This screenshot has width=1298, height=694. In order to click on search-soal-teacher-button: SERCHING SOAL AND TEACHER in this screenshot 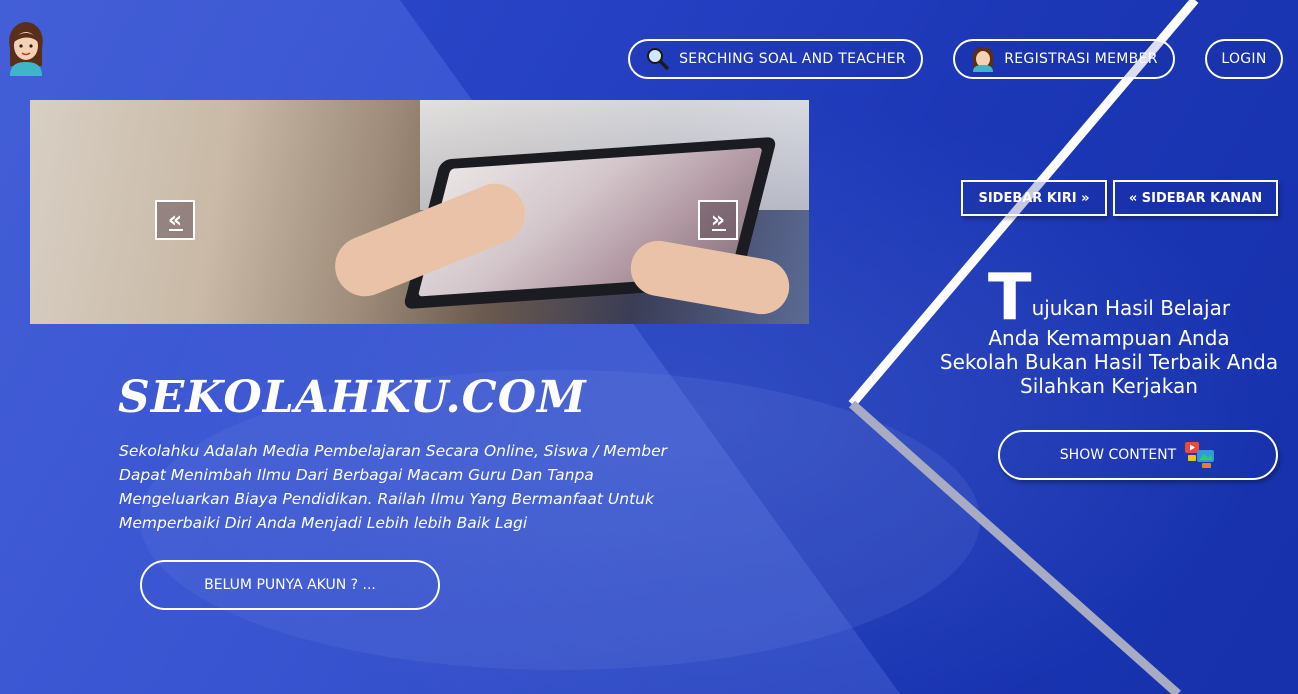, I will do `click(775, 59)`.